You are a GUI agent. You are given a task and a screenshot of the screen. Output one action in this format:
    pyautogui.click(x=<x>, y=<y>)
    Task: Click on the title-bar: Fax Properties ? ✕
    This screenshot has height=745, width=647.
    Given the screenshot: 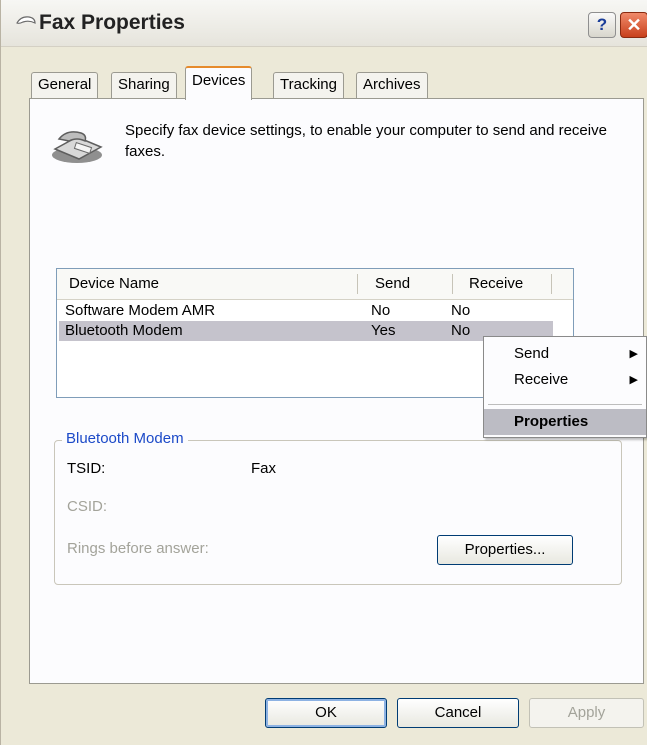 What is the action you would take?
    pyautogui.click(x=324, y=23)
    